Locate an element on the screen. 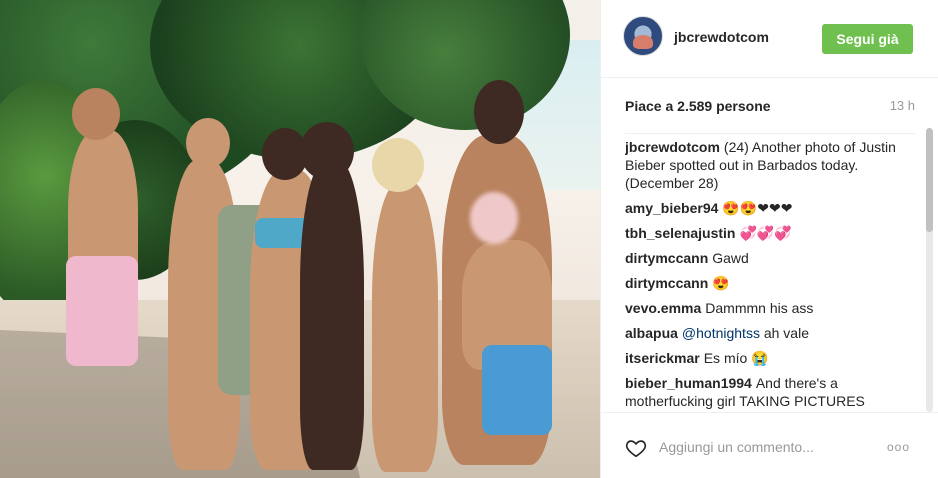 The height and width of the screenshot is (478, 938). comment-item: albapua @hotnightss ah vale is located at coordinates (770, 333).